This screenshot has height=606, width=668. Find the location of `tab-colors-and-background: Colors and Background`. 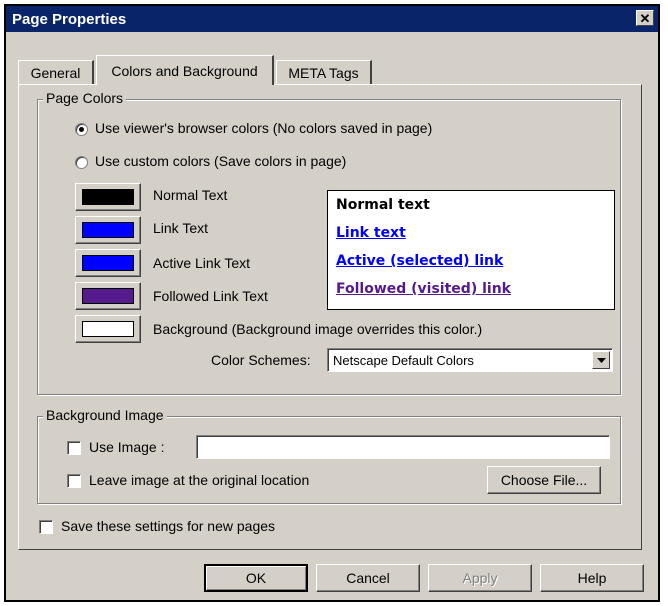

tab-colors-and-background: Colors and Background is located at coordinates (185, 70).